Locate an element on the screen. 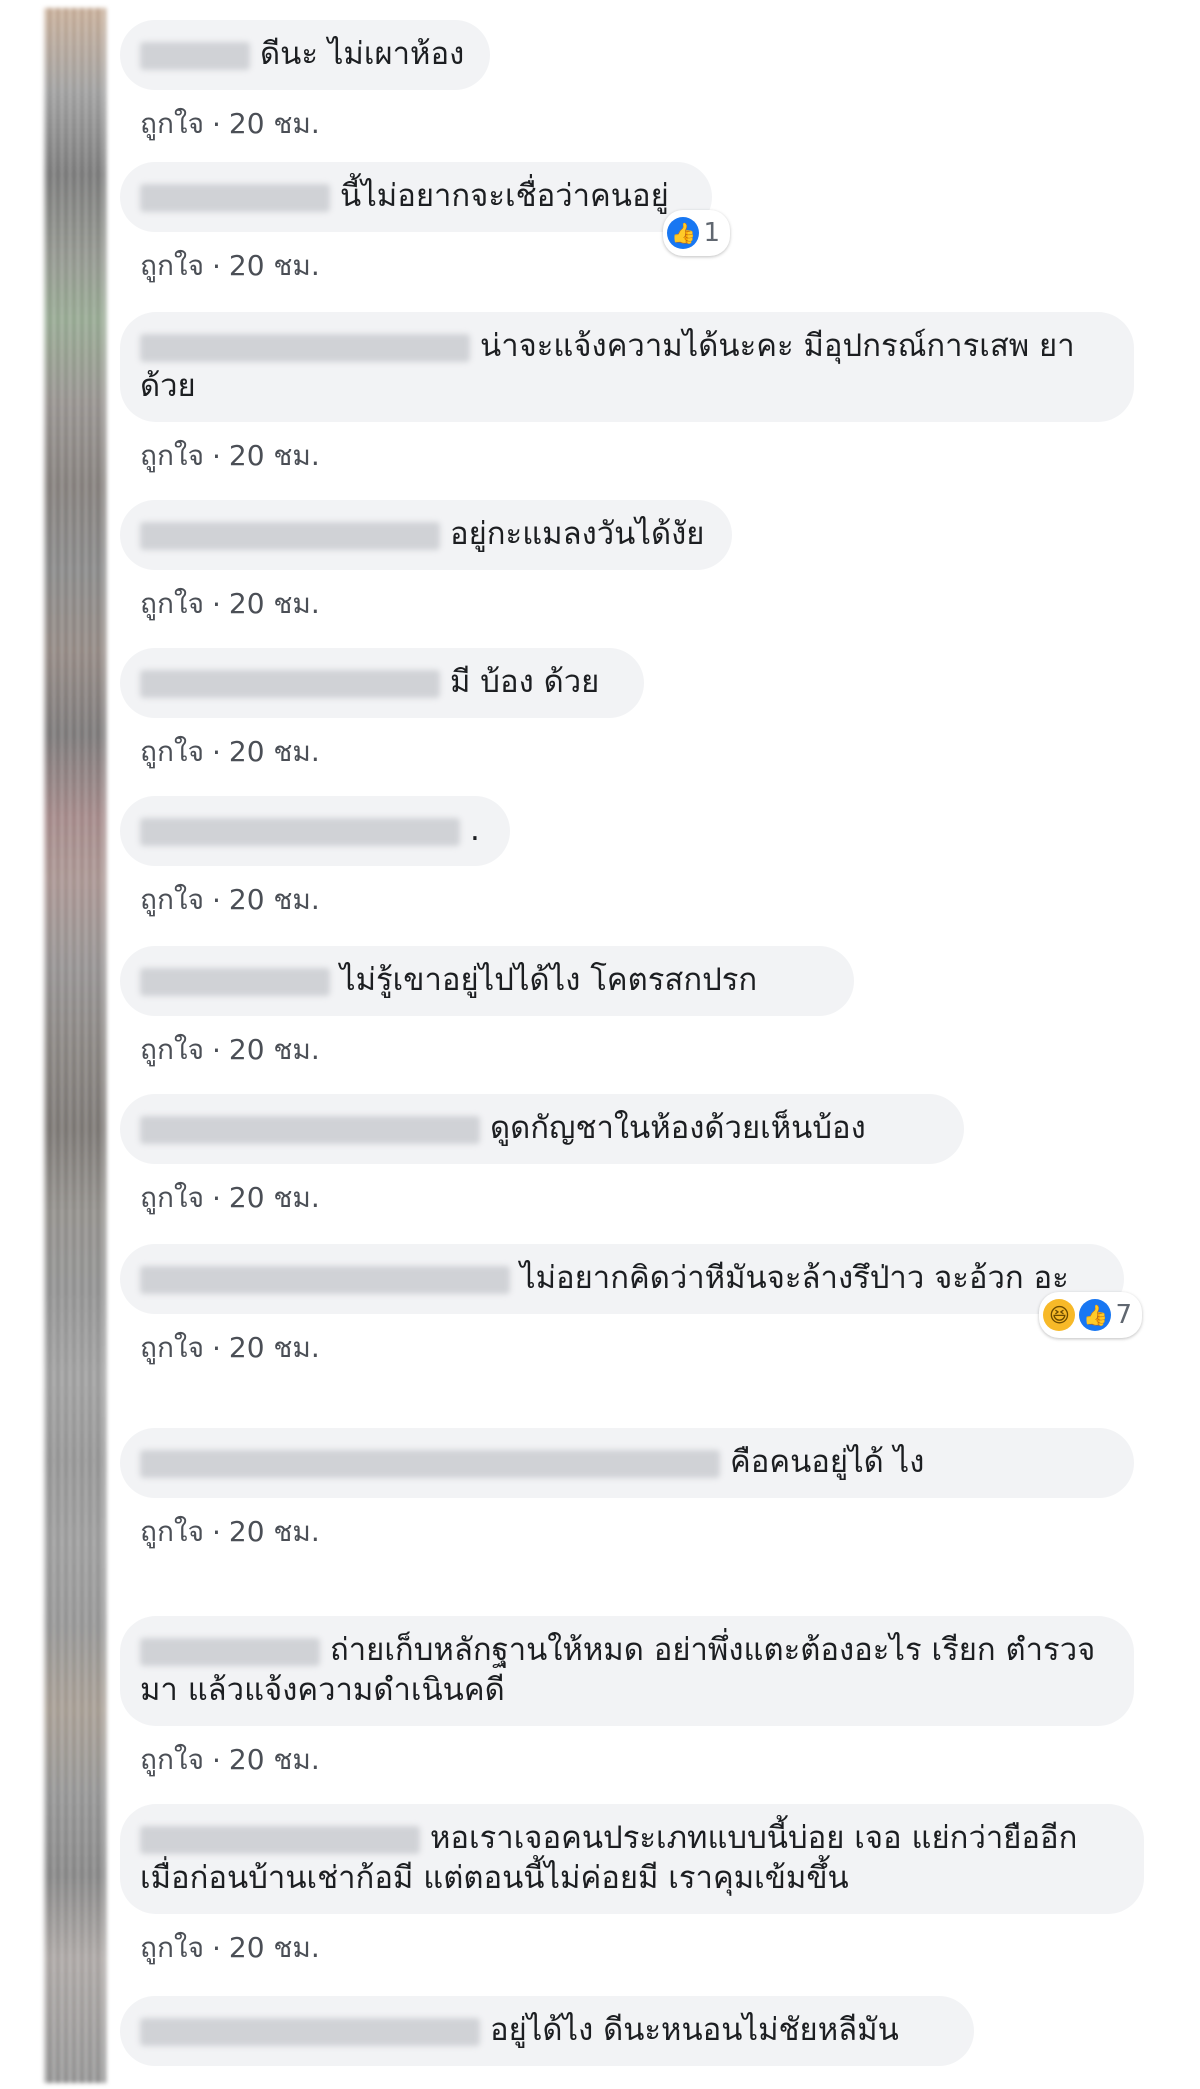  comment-text: นี้ไม่อยากจะเชื่อว่าคนอยู่ is located at coordinates (504, 196).